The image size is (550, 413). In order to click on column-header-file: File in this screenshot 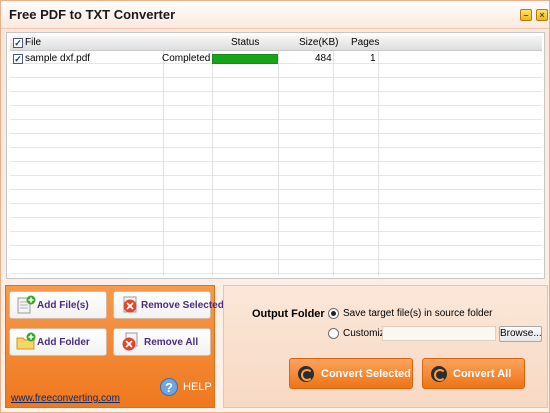, I will do `click(33, 42)`.